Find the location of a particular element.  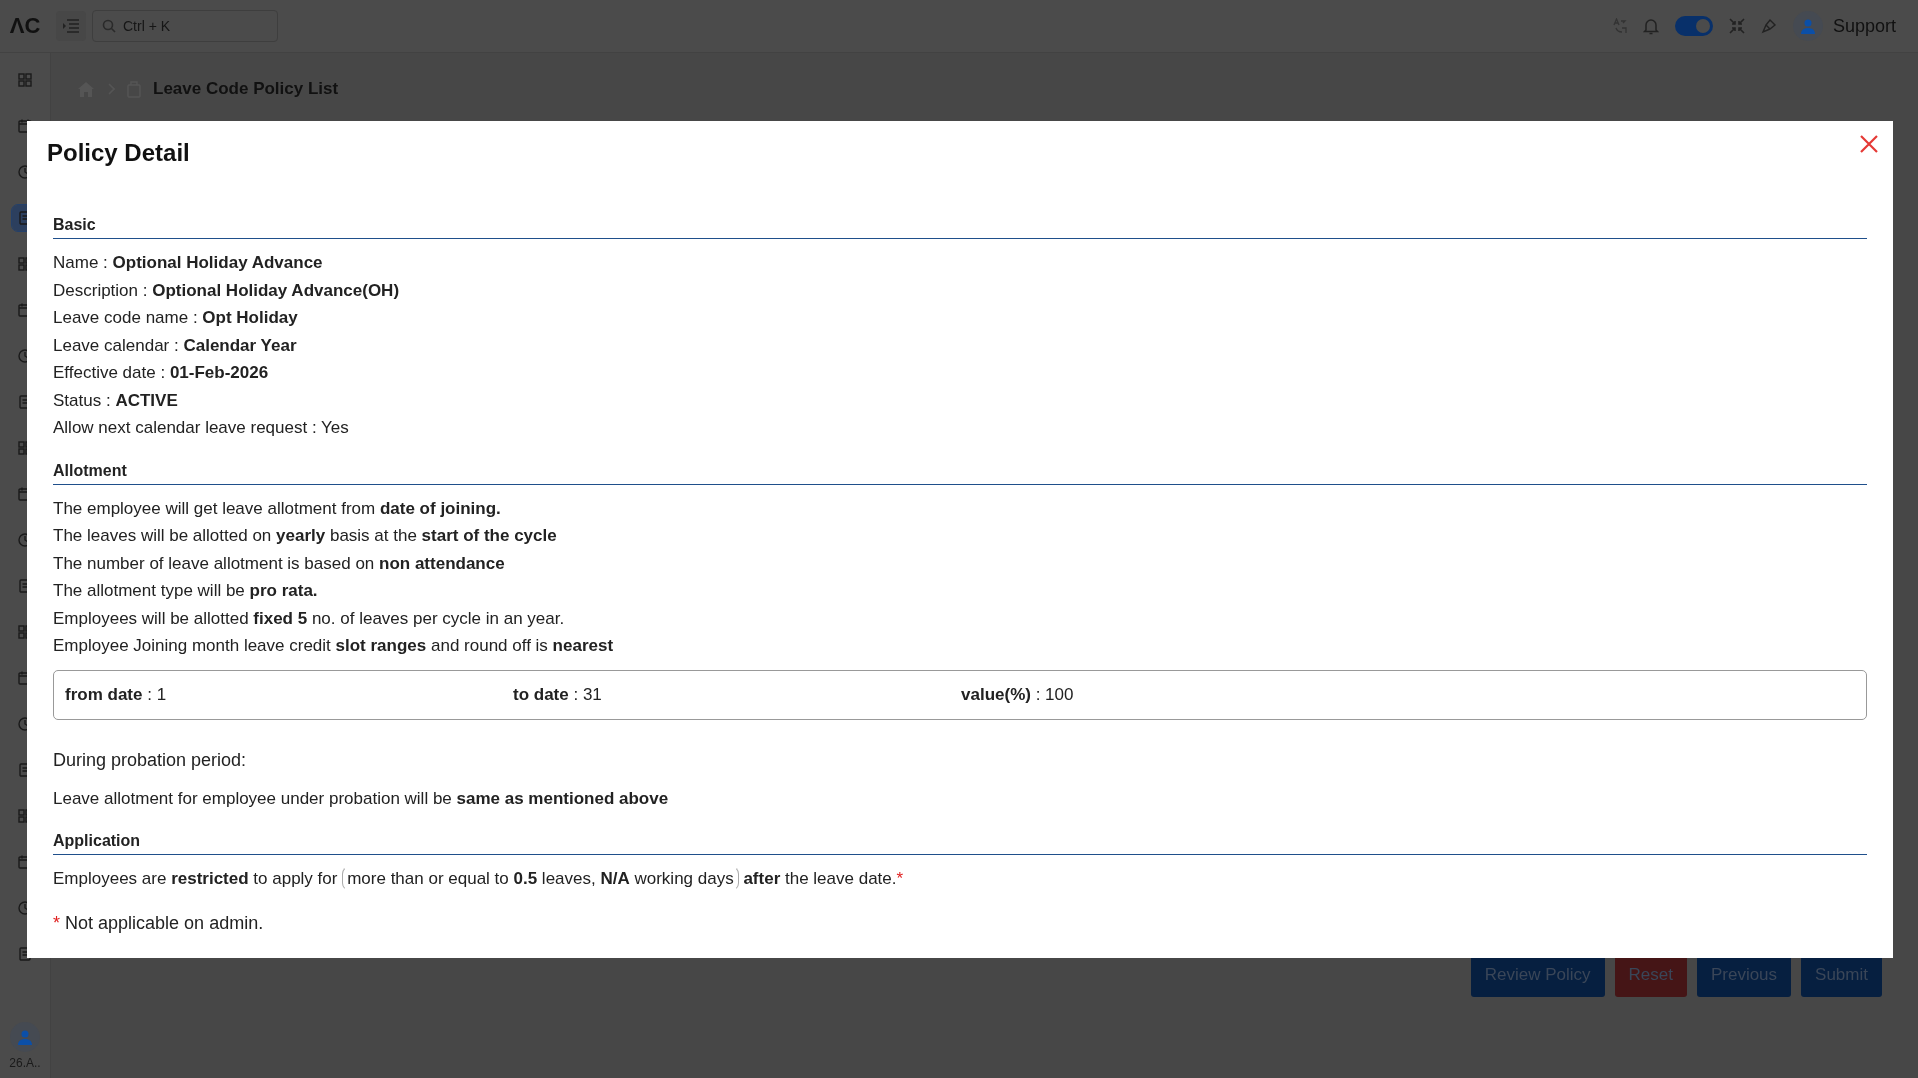

section-heading: Basic is located at coordinates (960, 227).